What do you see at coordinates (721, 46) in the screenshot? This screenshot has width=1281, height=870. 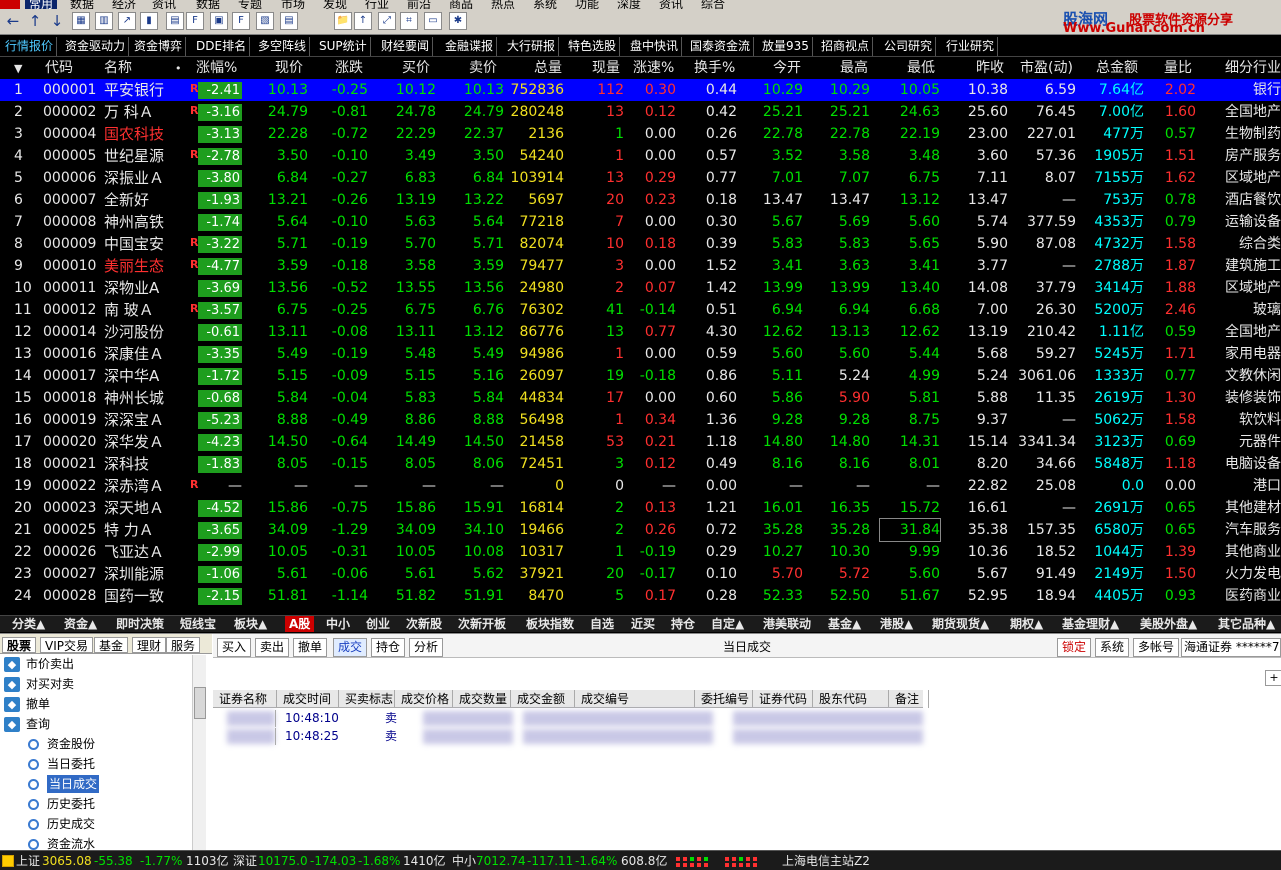 I see `tab-11: 国泰资金流` at bounding box center [721, 46].